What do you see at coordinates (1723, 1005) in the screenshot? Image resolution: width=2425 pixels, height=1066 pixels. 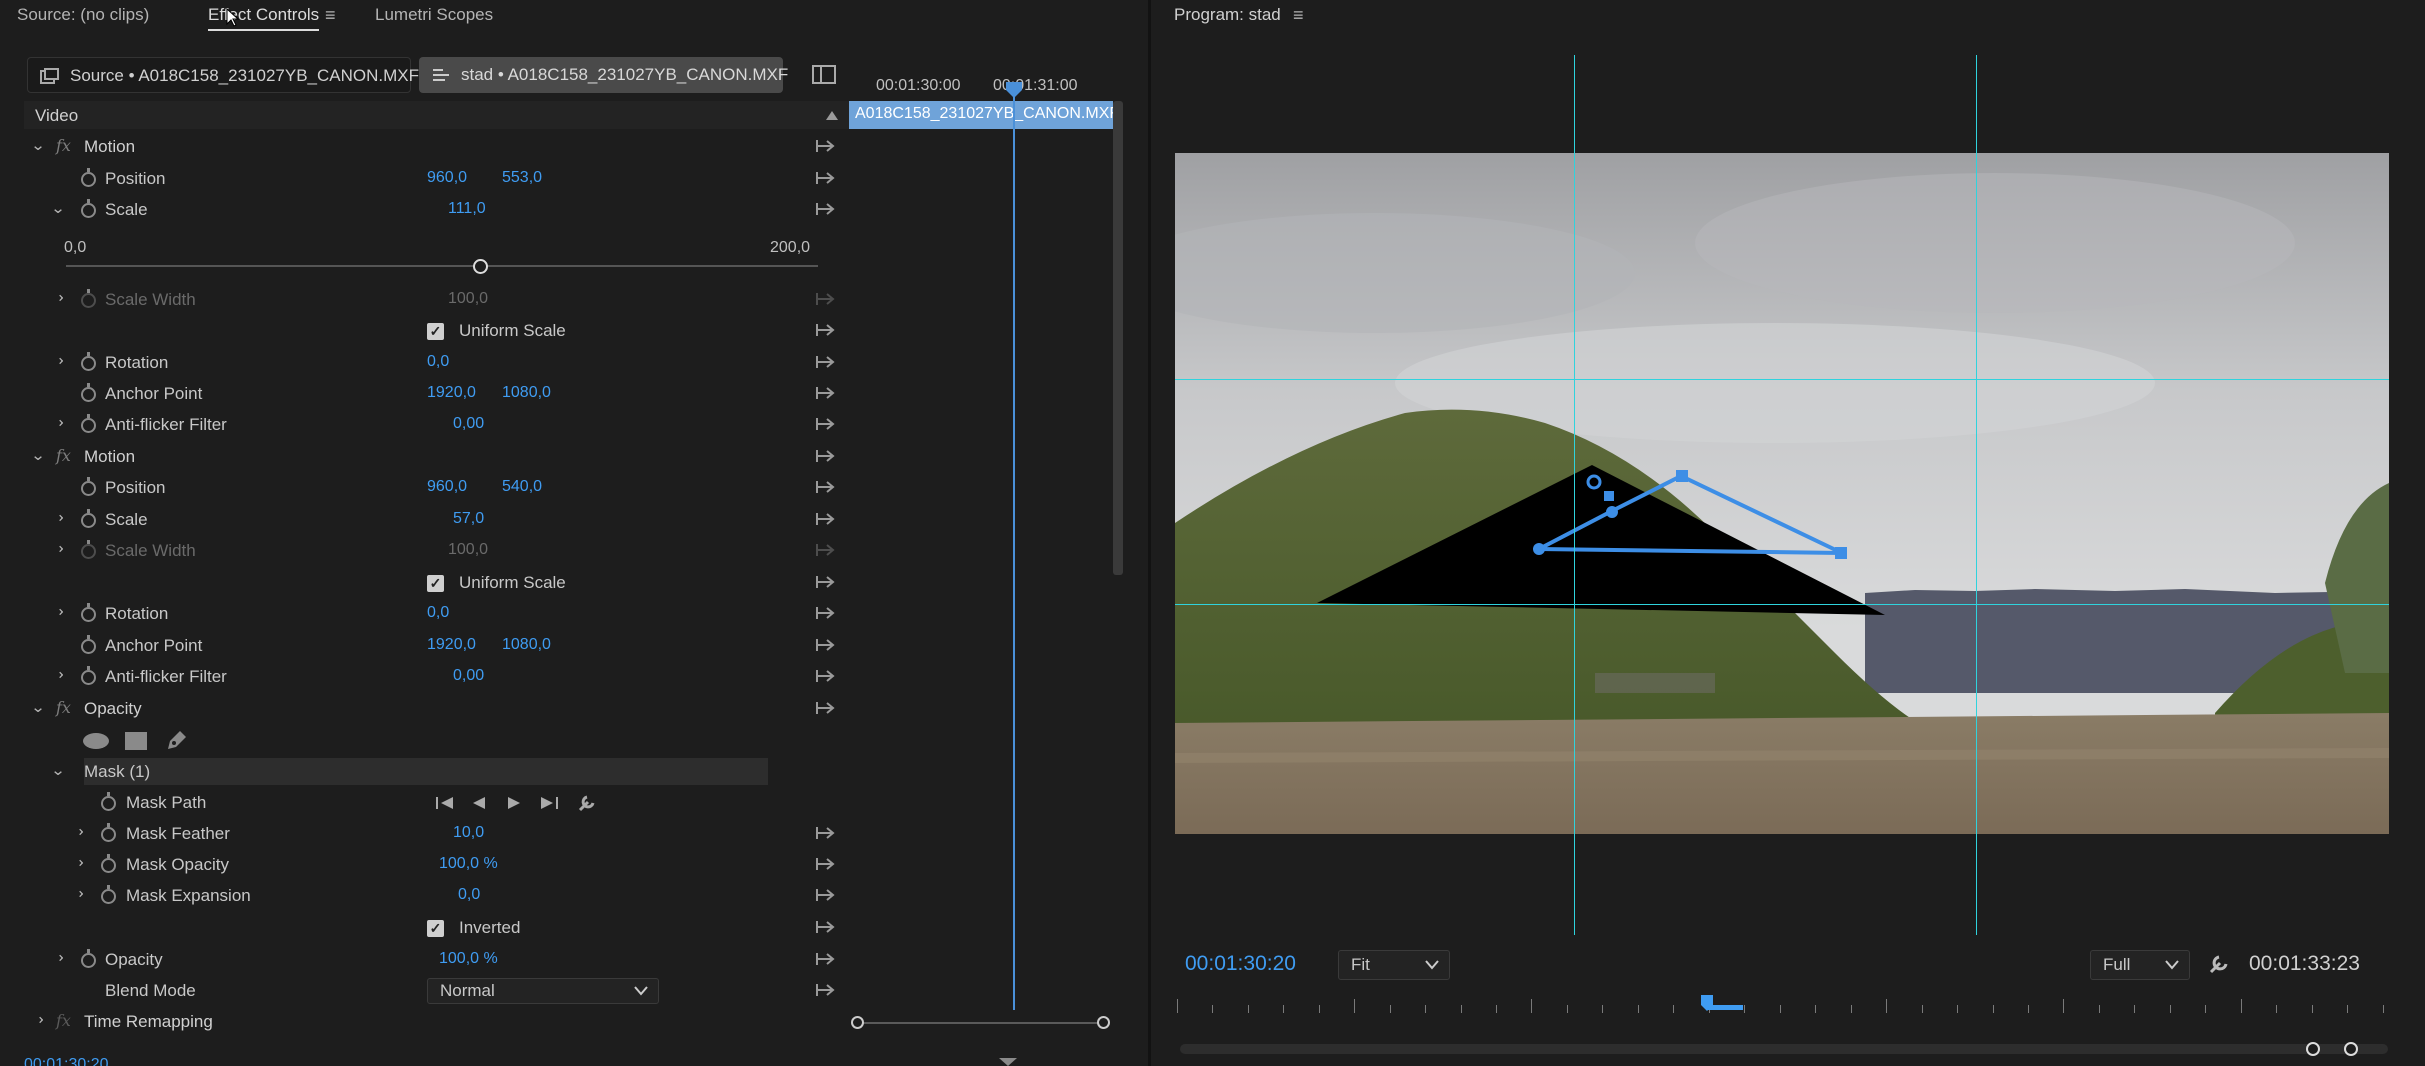 I see `program-playhead-icon` at bounding box center [1723, 1005].